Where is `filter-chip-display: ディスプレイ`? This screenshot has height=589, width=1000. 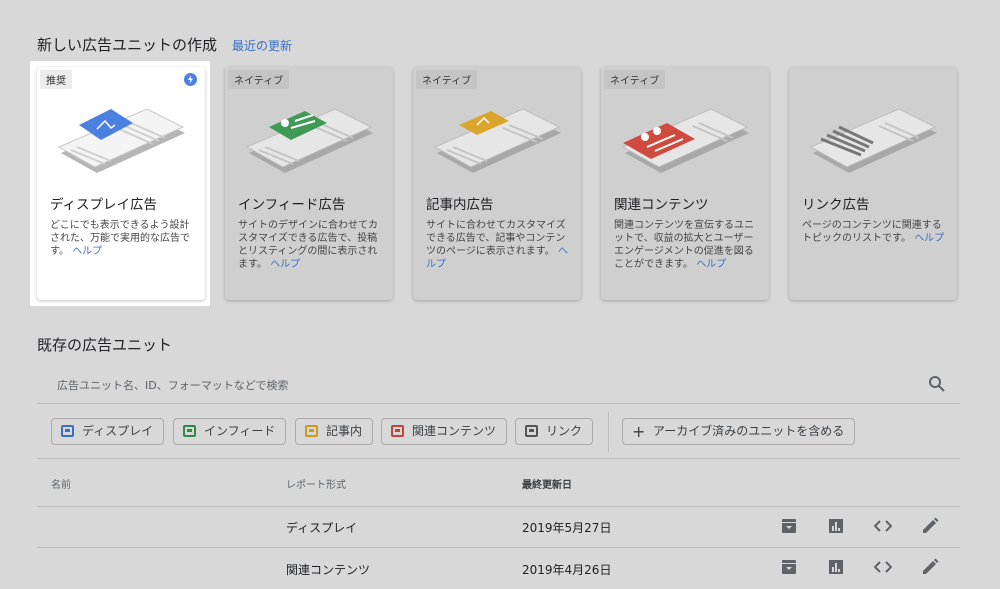 filter-chip-display: ディスプレイ is located at coordinates (108, 431).